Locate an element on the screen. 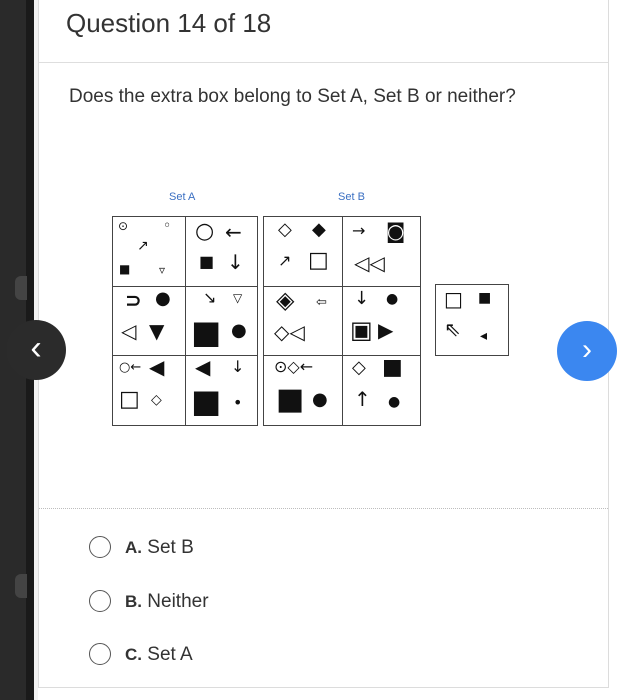  arrow-down-right-icon: ↘ is located at coordinates (210, 297).